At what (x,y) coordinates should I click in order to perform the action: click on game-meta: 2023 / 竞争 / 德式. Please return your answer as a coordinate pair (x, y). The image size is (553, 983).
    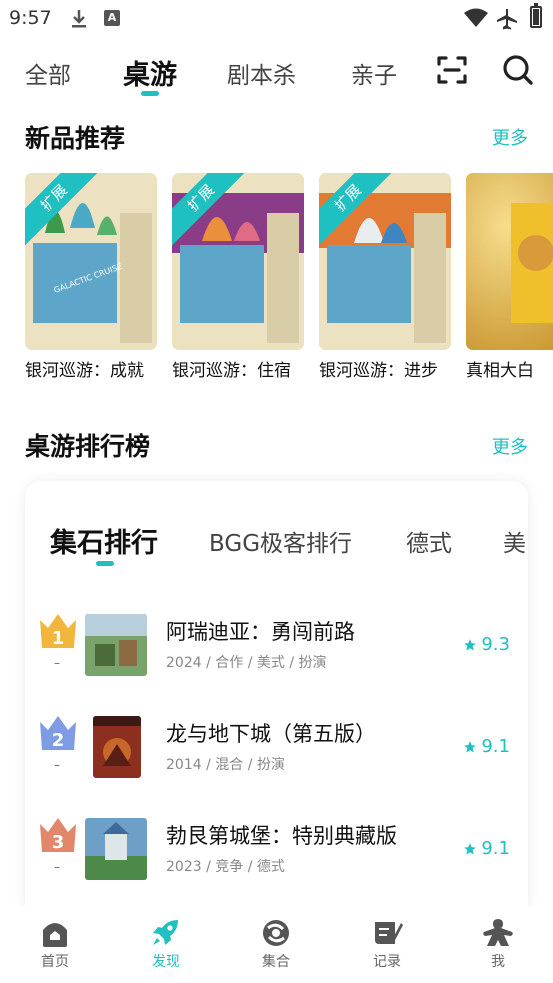
    Looking at the image, I should click on (225, 867).